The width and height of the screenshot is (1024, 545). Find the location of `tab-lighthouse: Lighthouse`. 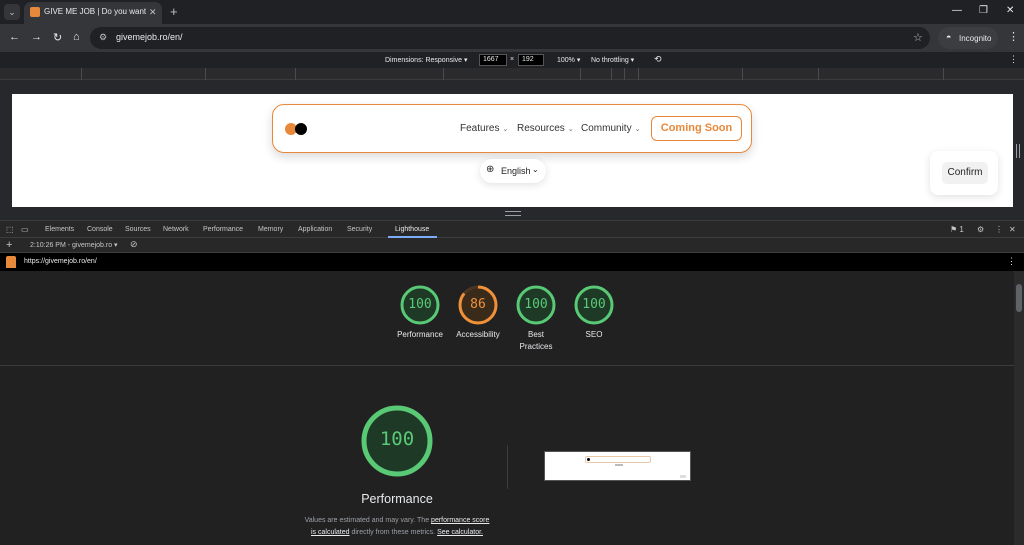

tab-lighthouse: Lighthouse is located at coordinates (412, 229).